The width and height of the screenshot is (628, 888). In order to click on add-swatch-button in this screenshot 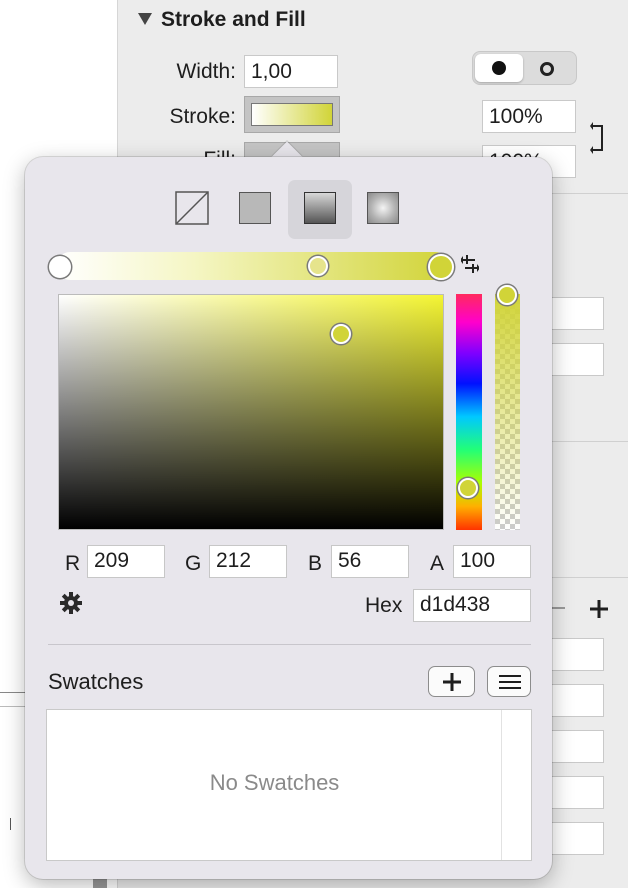, I will do `click(451, 681)`.